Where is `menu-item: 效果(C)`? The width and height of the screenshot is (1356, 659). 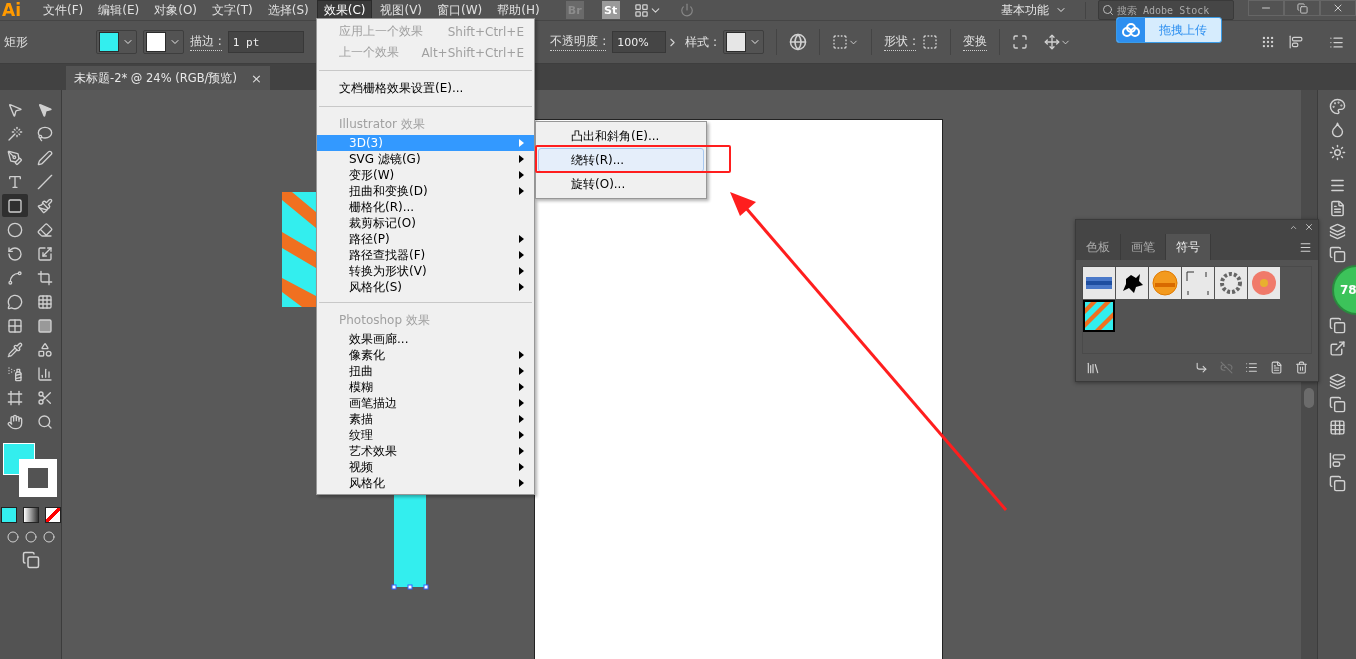 menu-item: 效果(C) is located at coordinates (344, 10).